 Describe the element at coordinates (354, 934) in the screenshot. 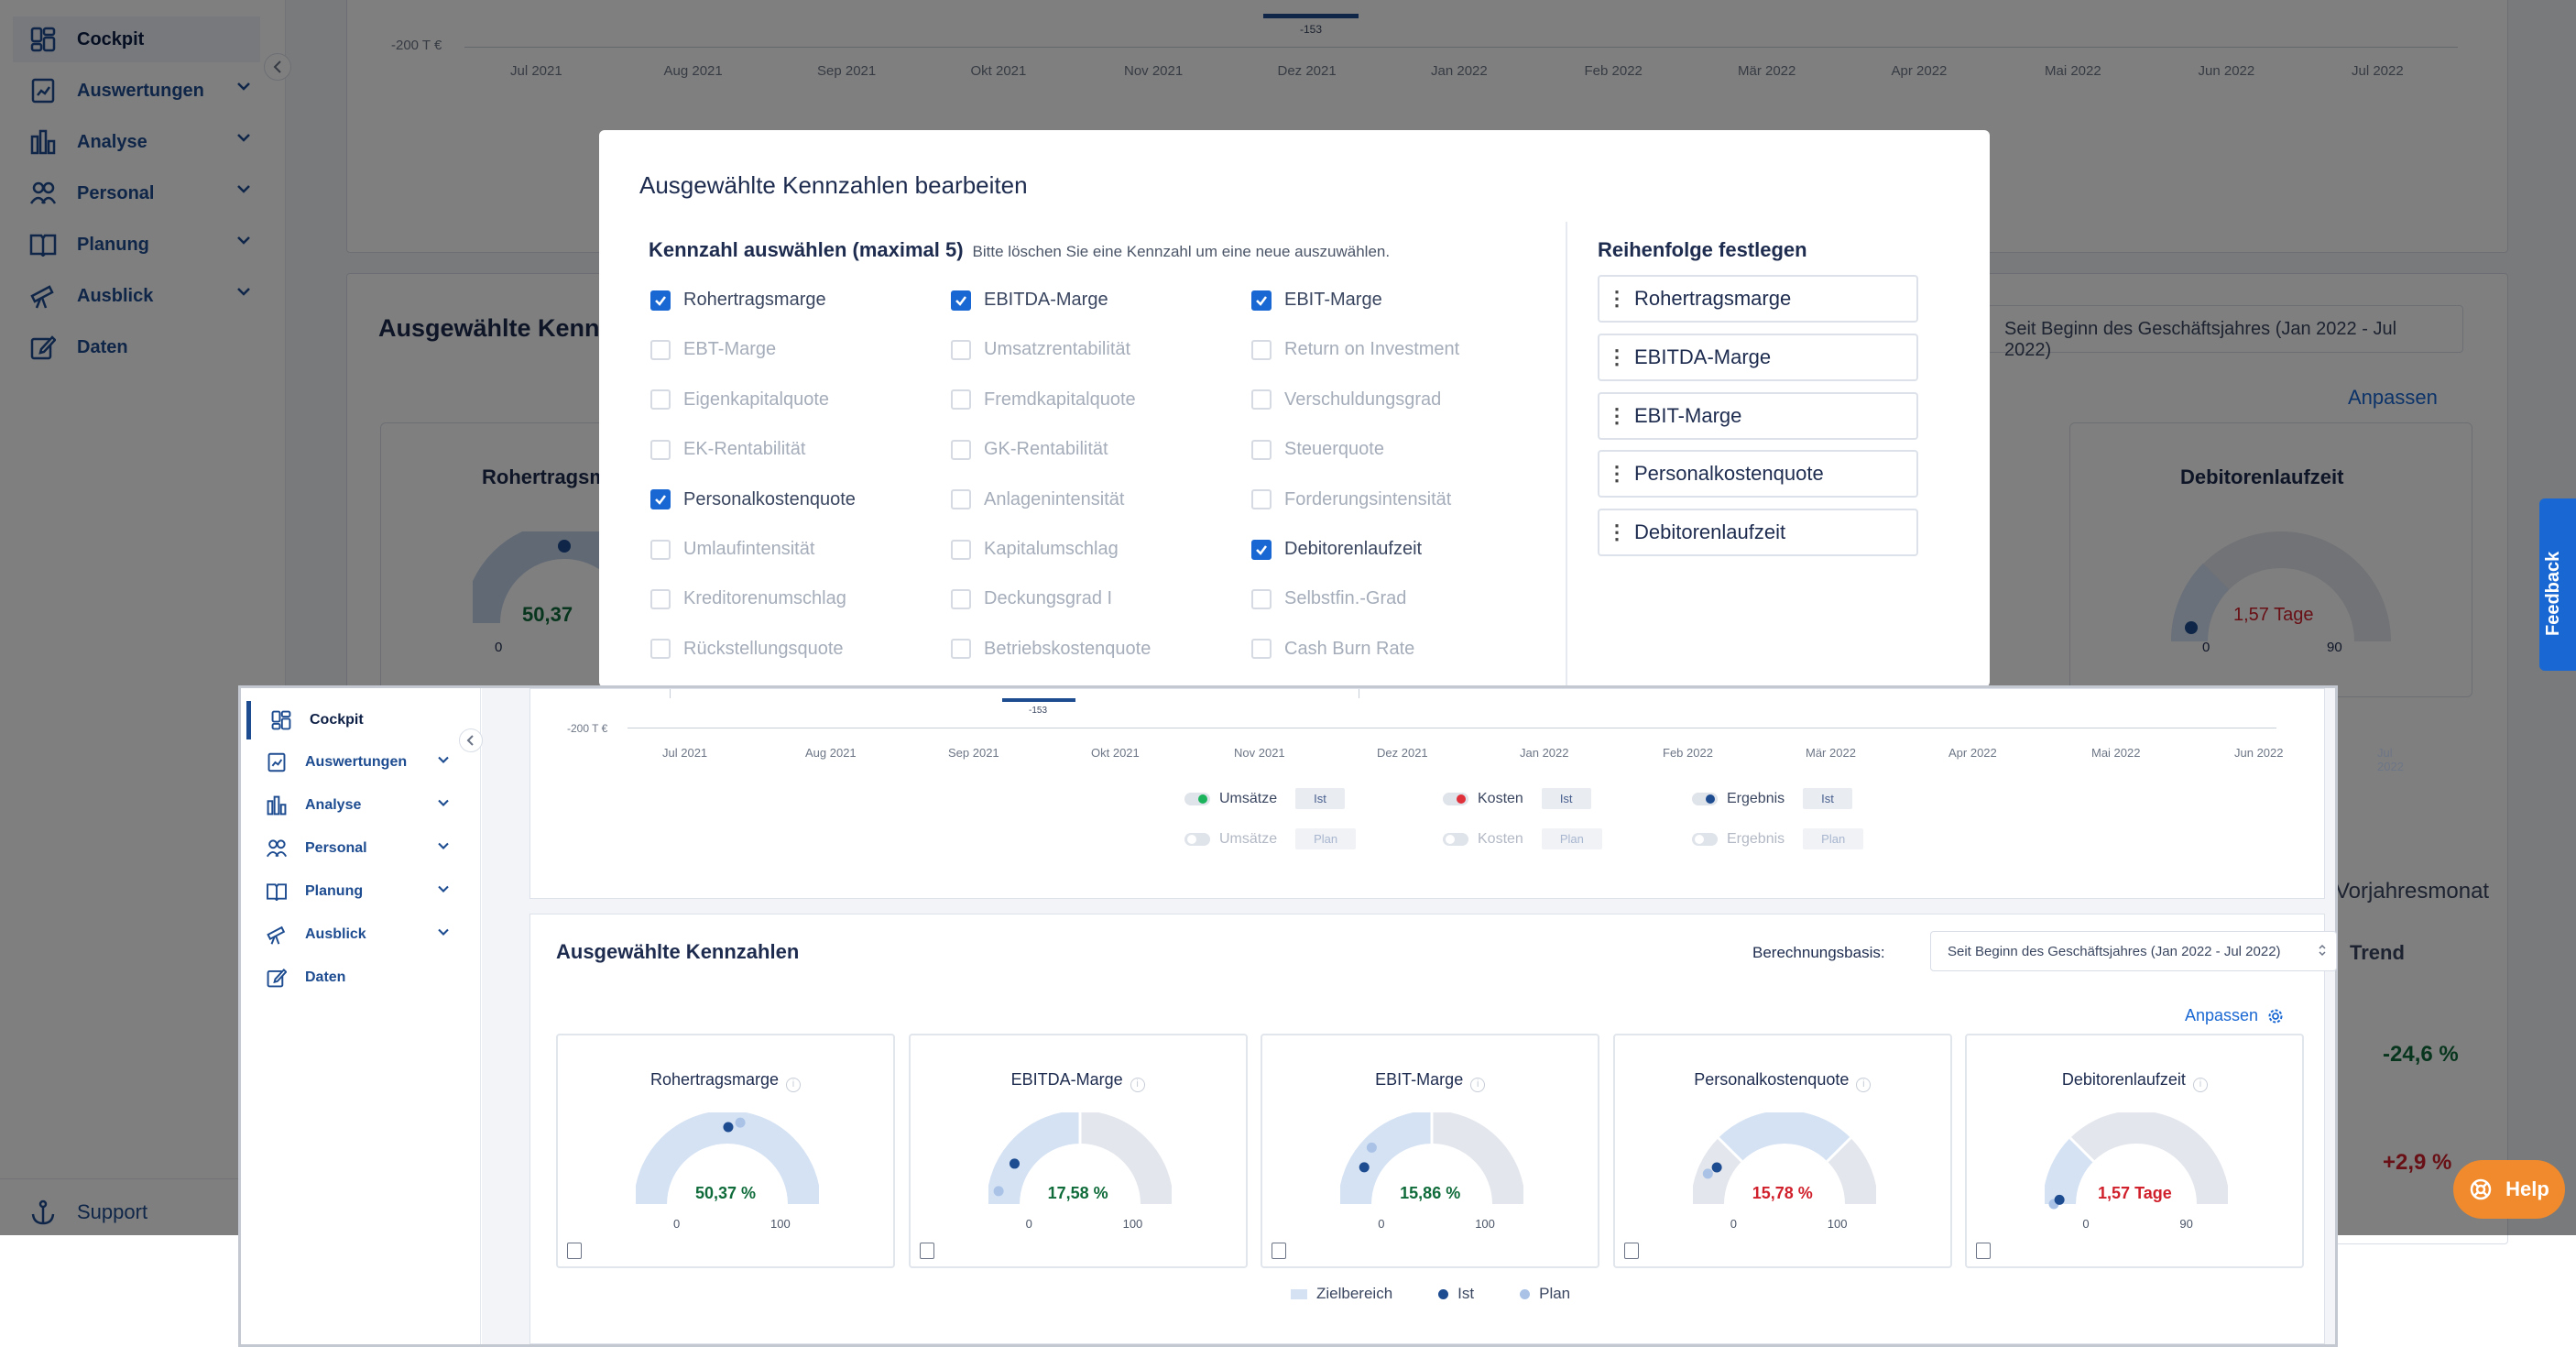

I see `sidebar-item-ausblick: Ausblick` at that location.